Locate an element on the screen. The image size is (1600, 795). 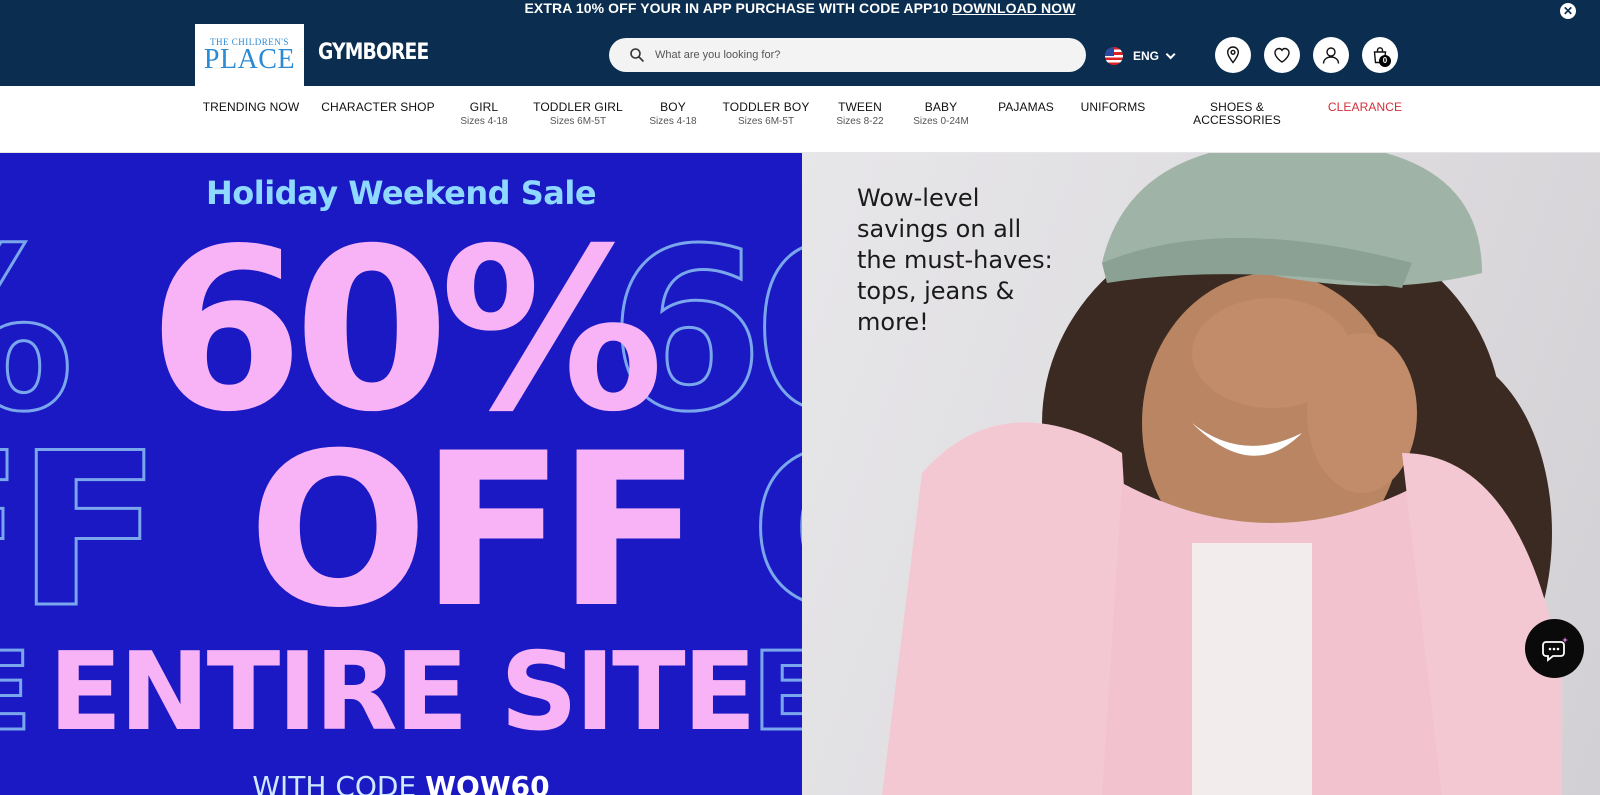
nav-shoes-accessories: SHOES & ACCESSORIES is located at coordinates (1237, 114).